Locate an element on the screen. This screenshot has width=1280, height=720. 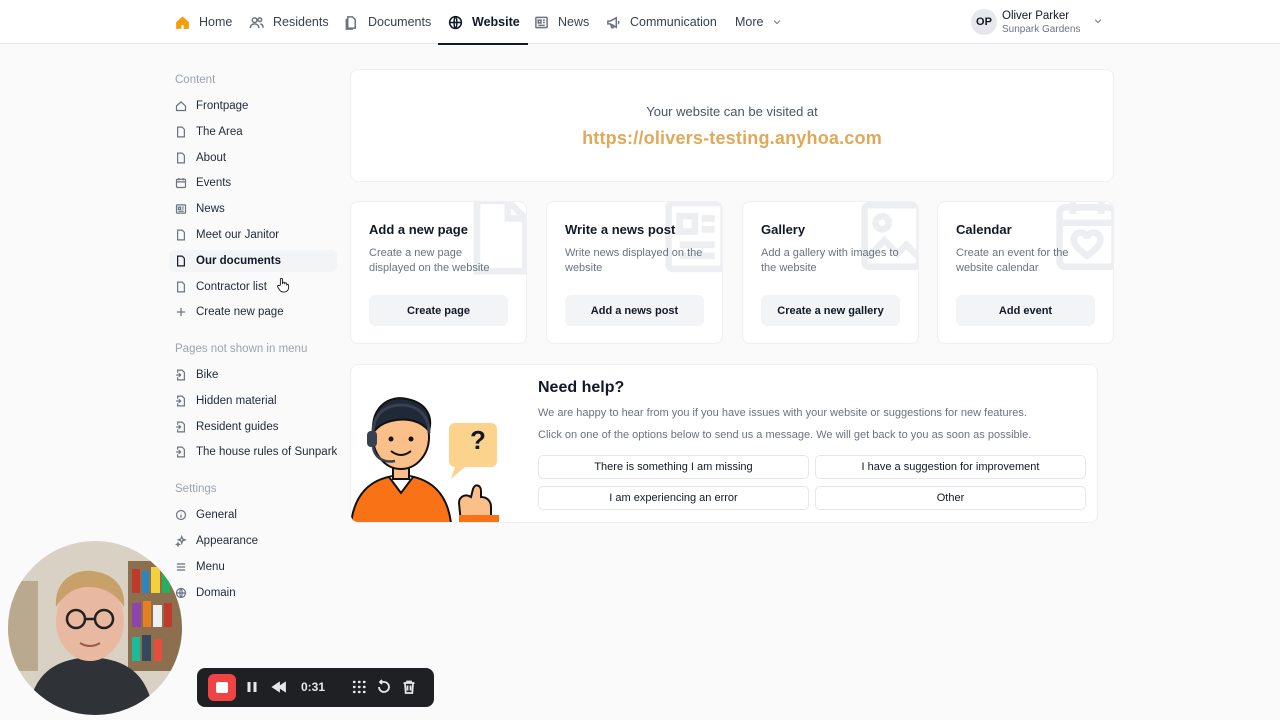
avatar: OP is located at coordinates (984, 22).